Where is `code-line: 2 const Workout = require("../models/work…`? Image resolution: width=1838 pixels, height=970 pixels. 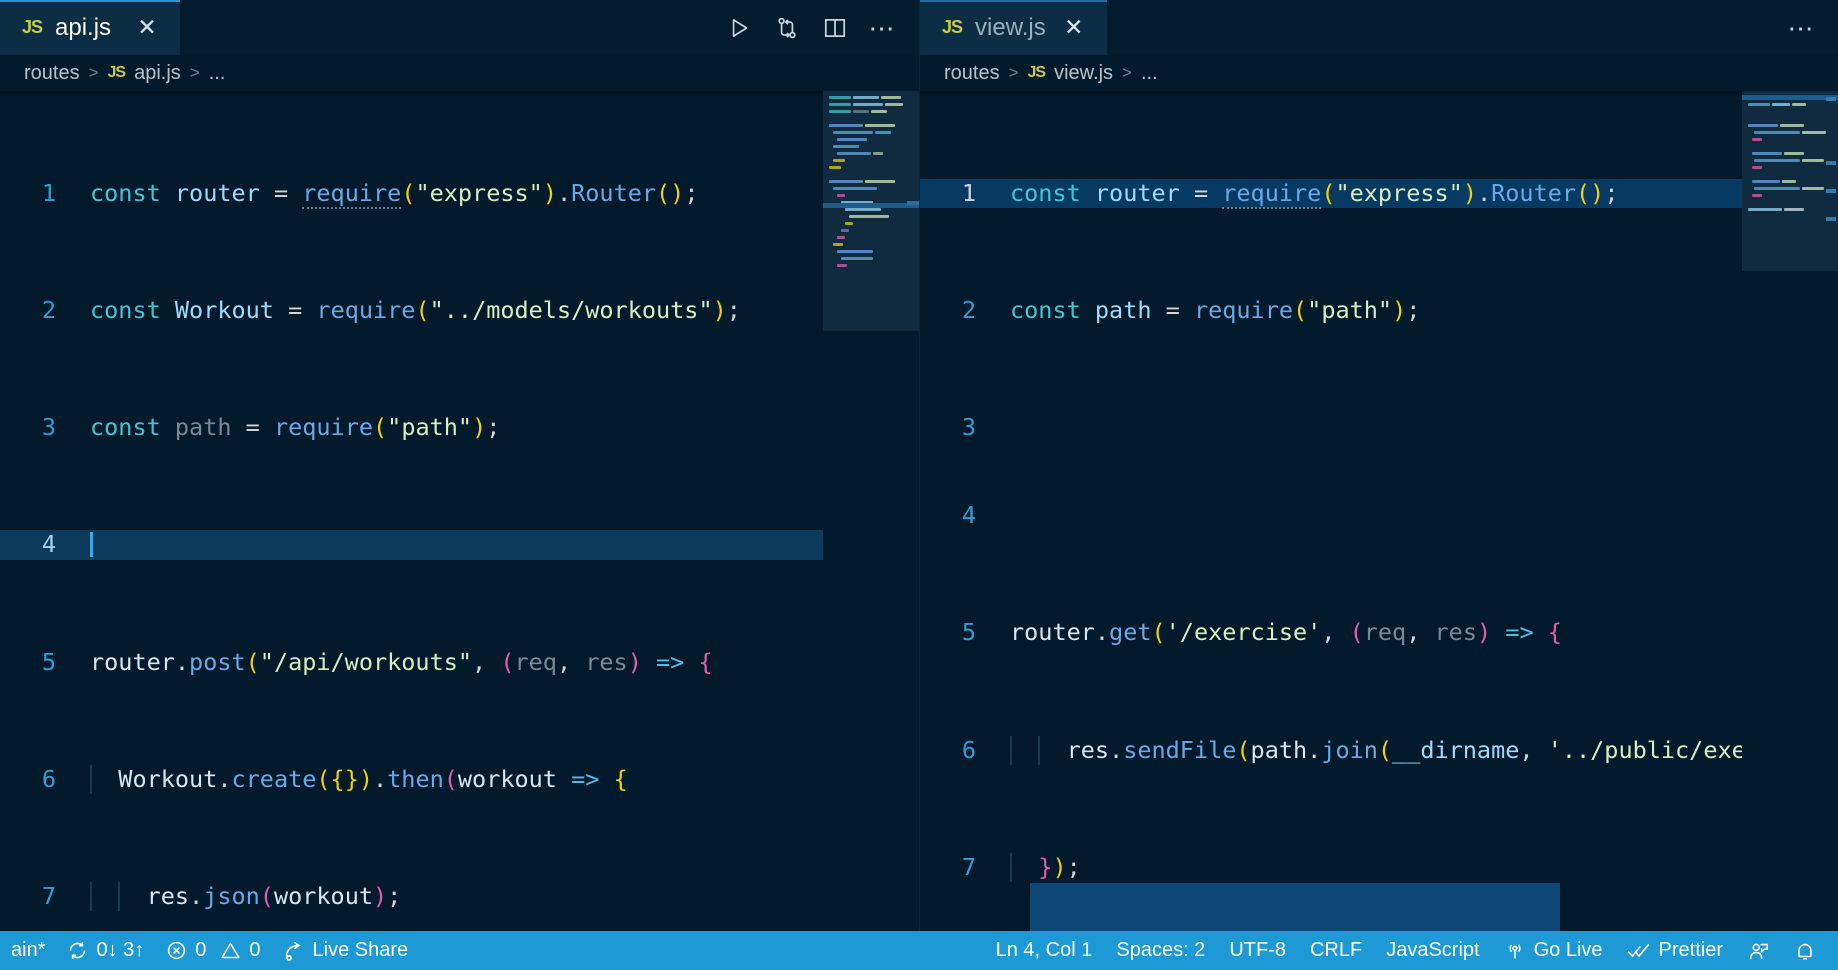 code-line: 2 const Workout = require("../models/work… is located at coordinates (411, 310).